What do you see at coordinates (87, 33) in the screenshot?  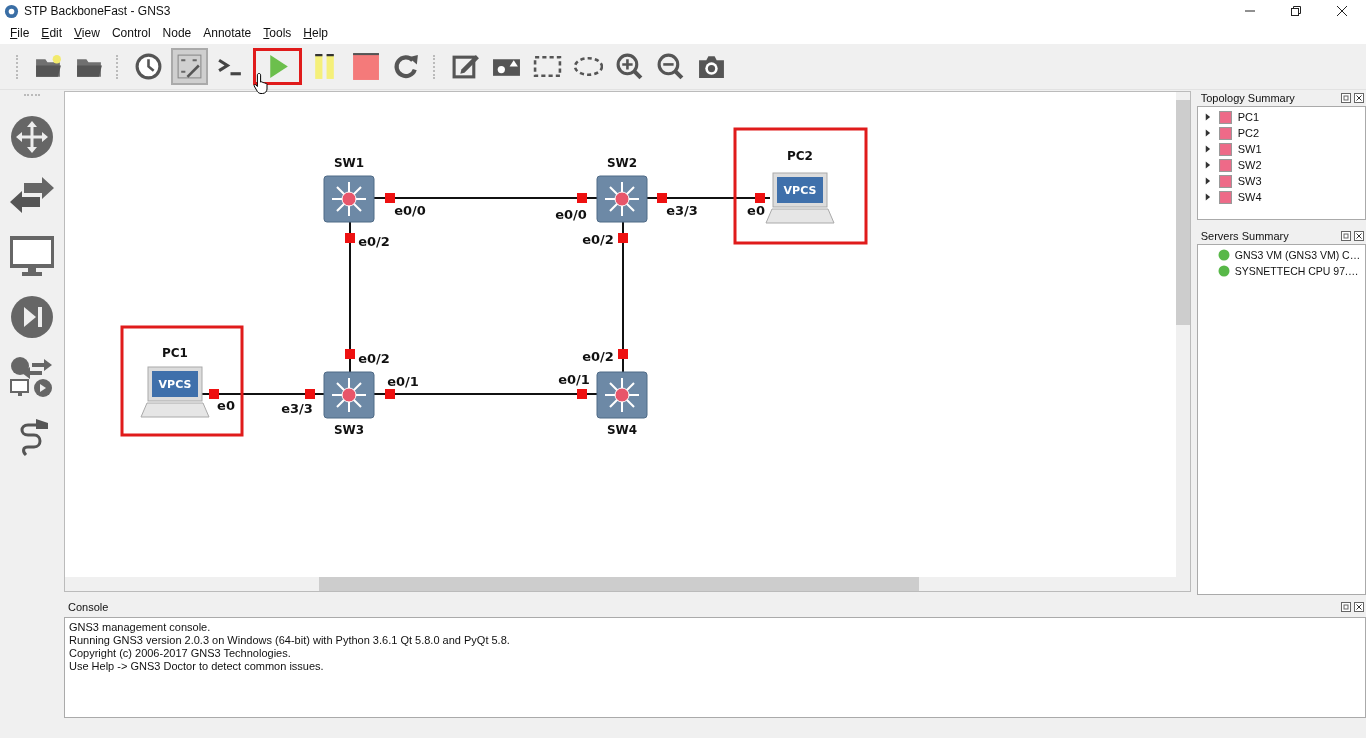 I see `menu-item: View` at bounding box center [87, 33].